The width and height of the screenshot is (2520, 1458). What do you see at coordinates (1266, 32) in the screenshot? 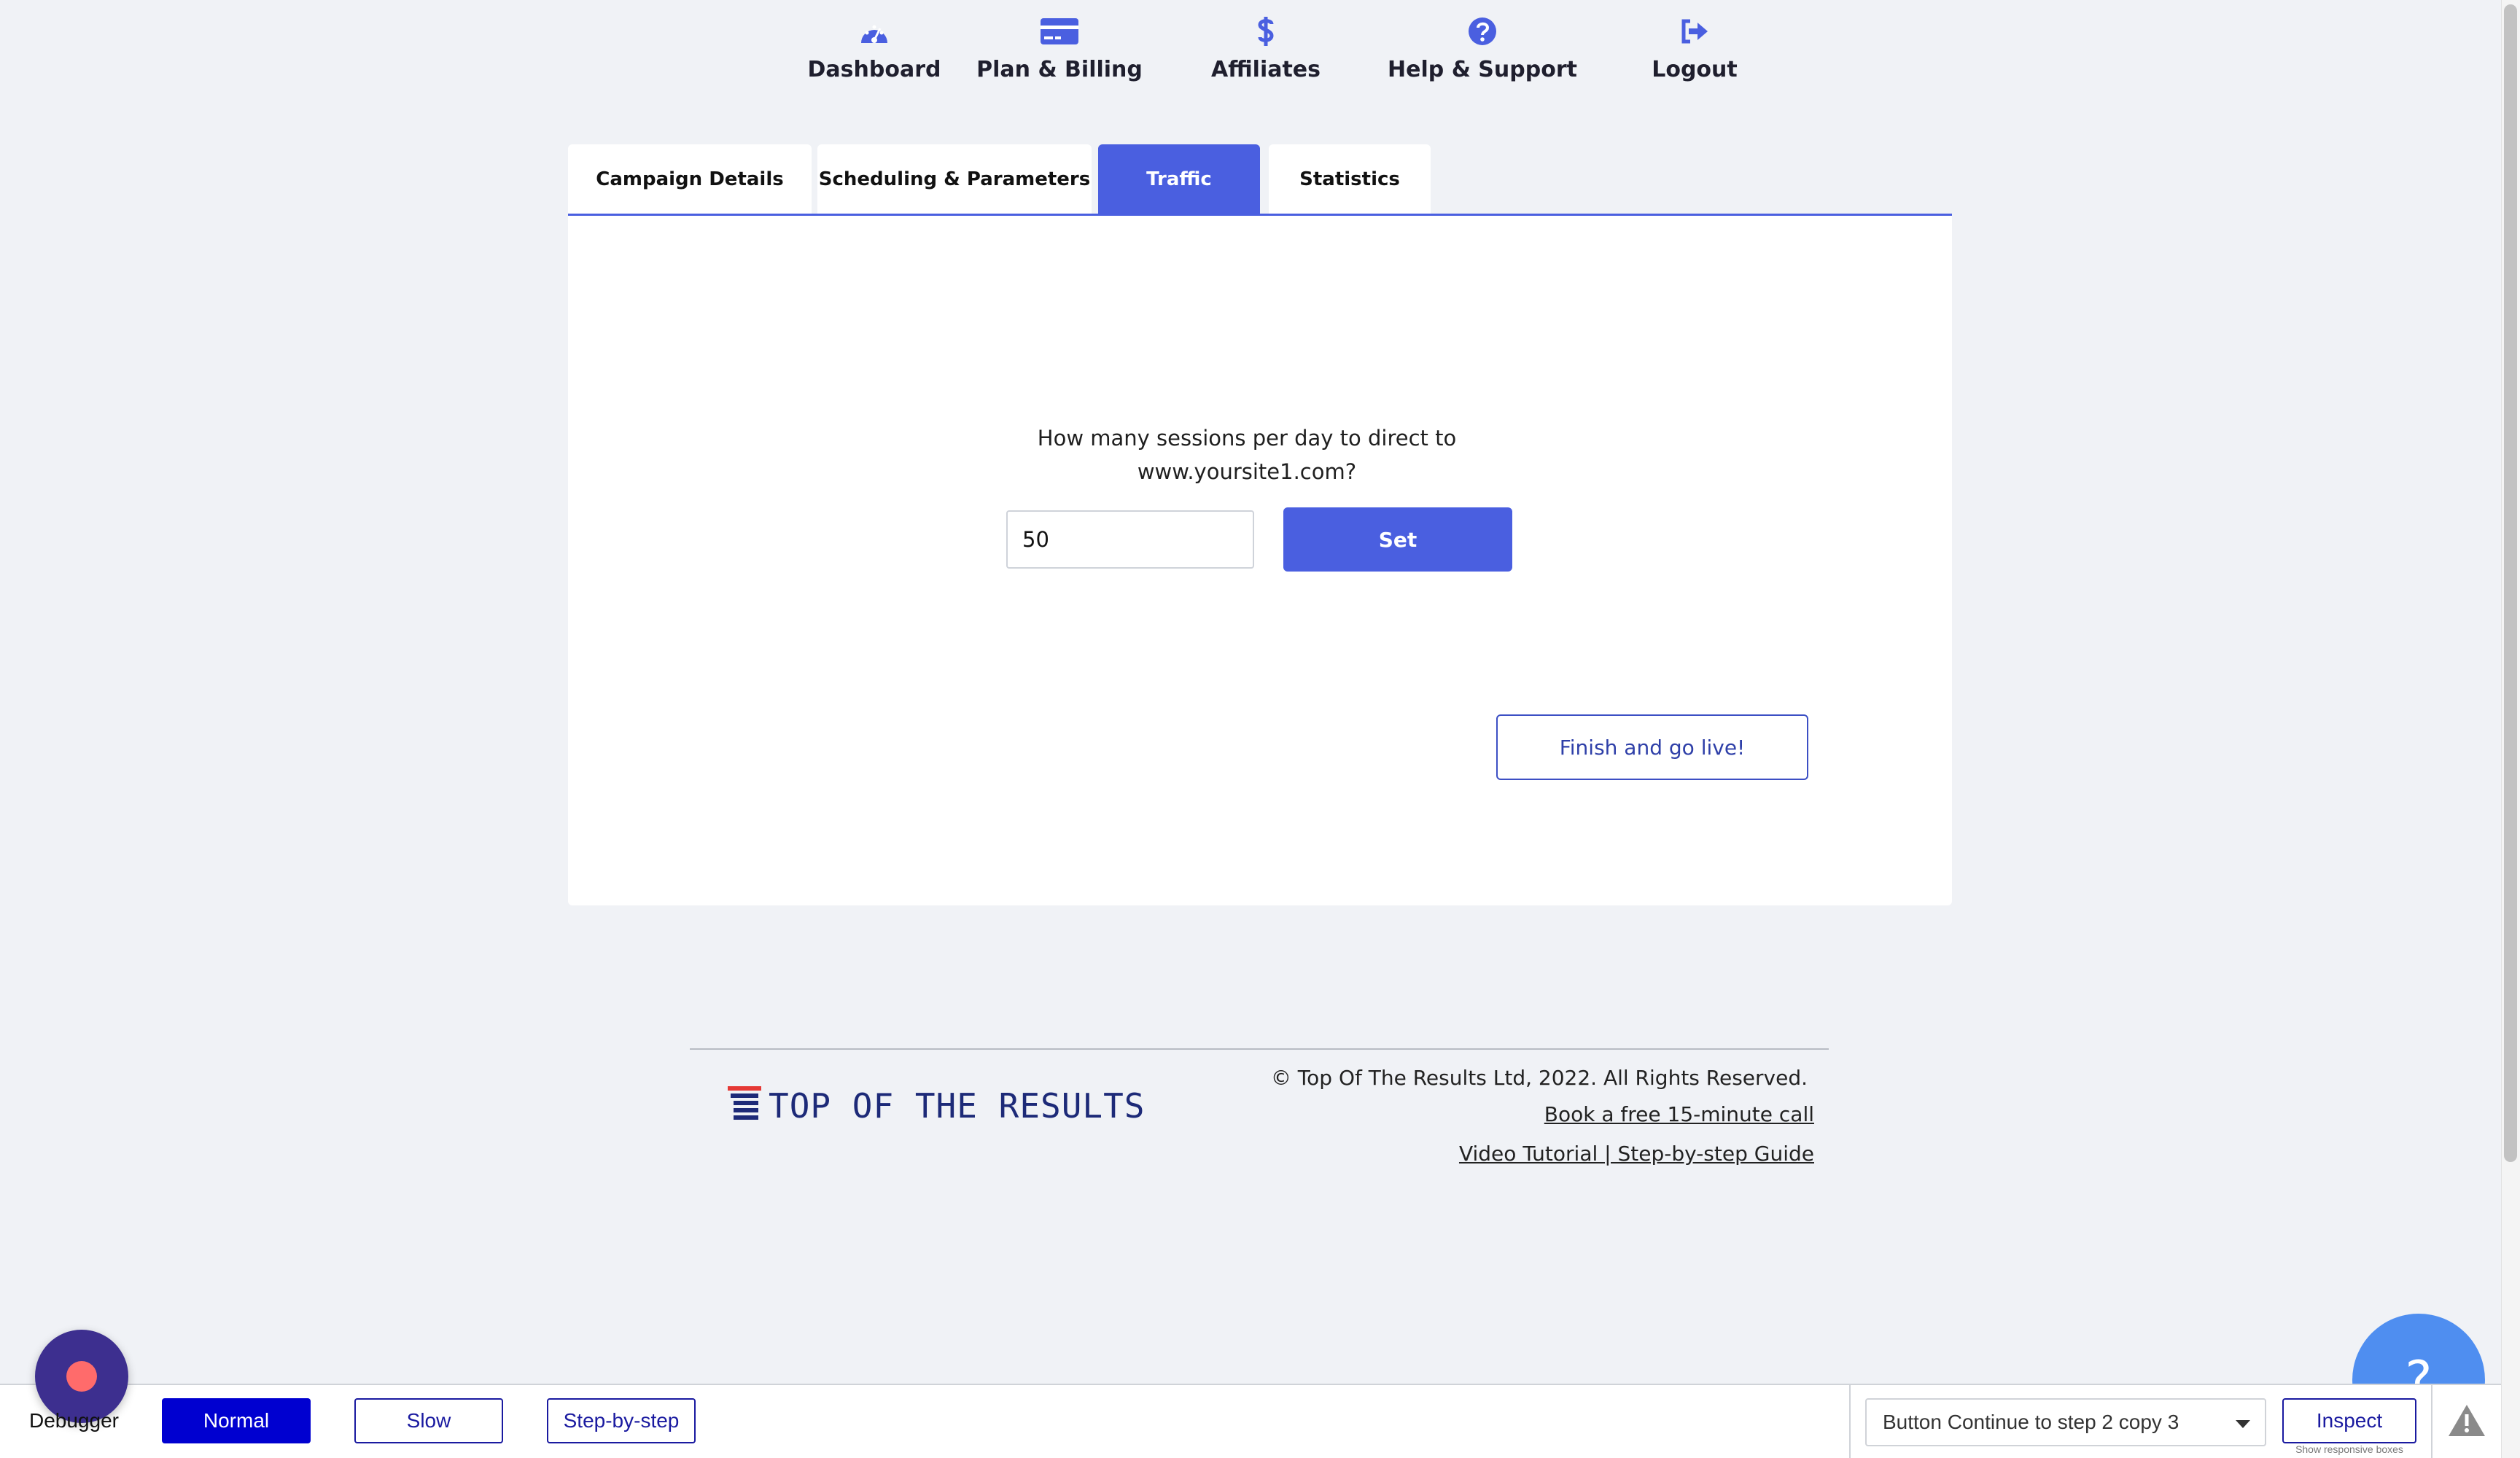
I see `dollar-icon` at bounding box center [1266, 32].